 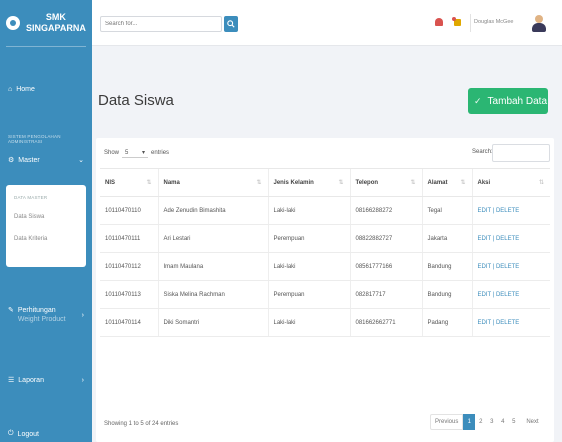 What do you see at coordinates (508, 101) in the screenshot?
I see `add-data-button: ✓ Tambah Data` at bounding box center [508, 101].